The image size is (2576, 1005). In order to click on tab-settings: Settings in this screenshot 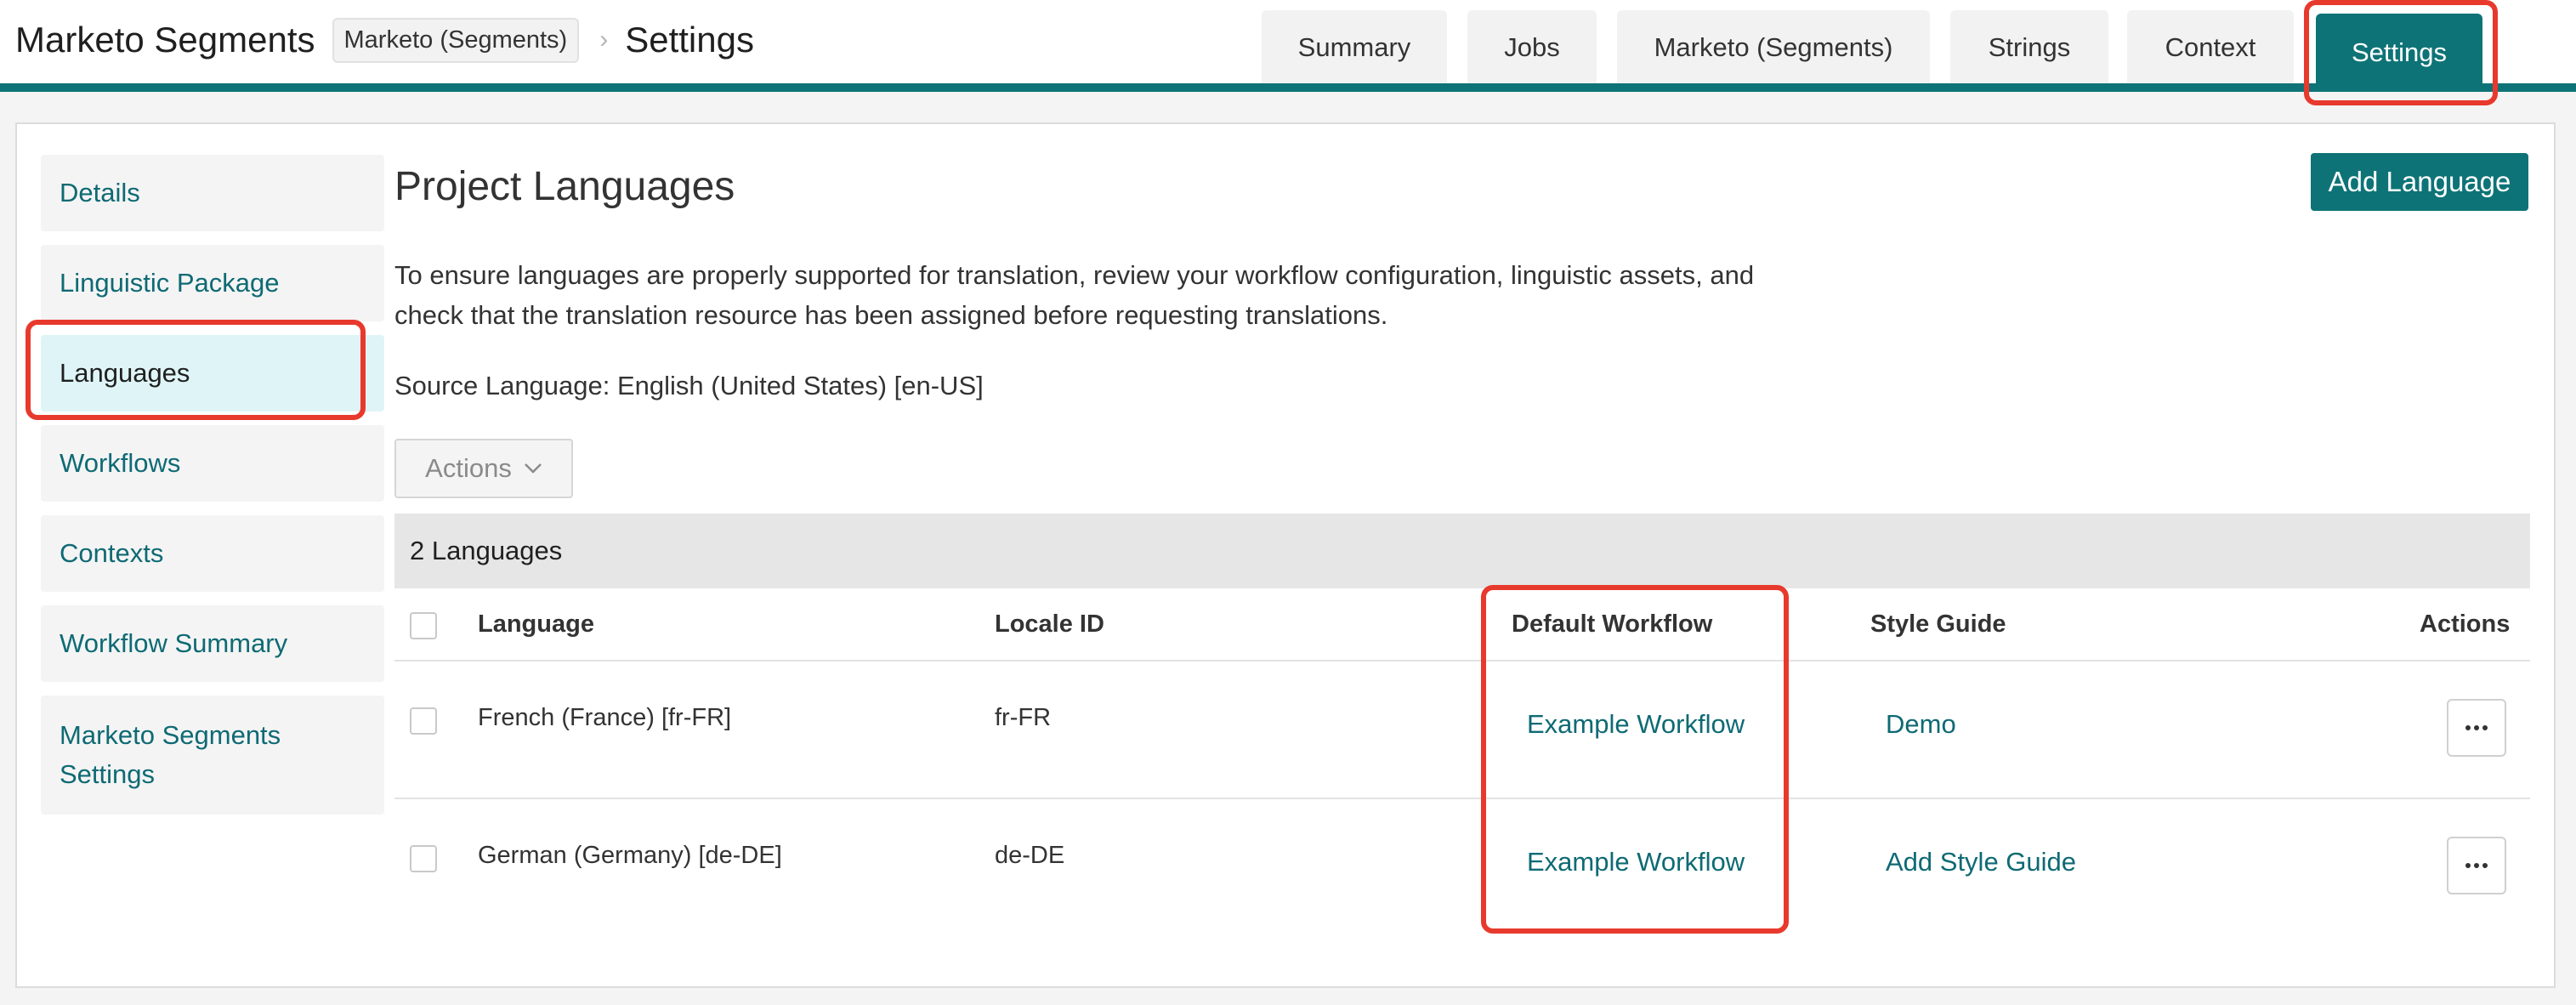, I will do `click(2399, 53)`.